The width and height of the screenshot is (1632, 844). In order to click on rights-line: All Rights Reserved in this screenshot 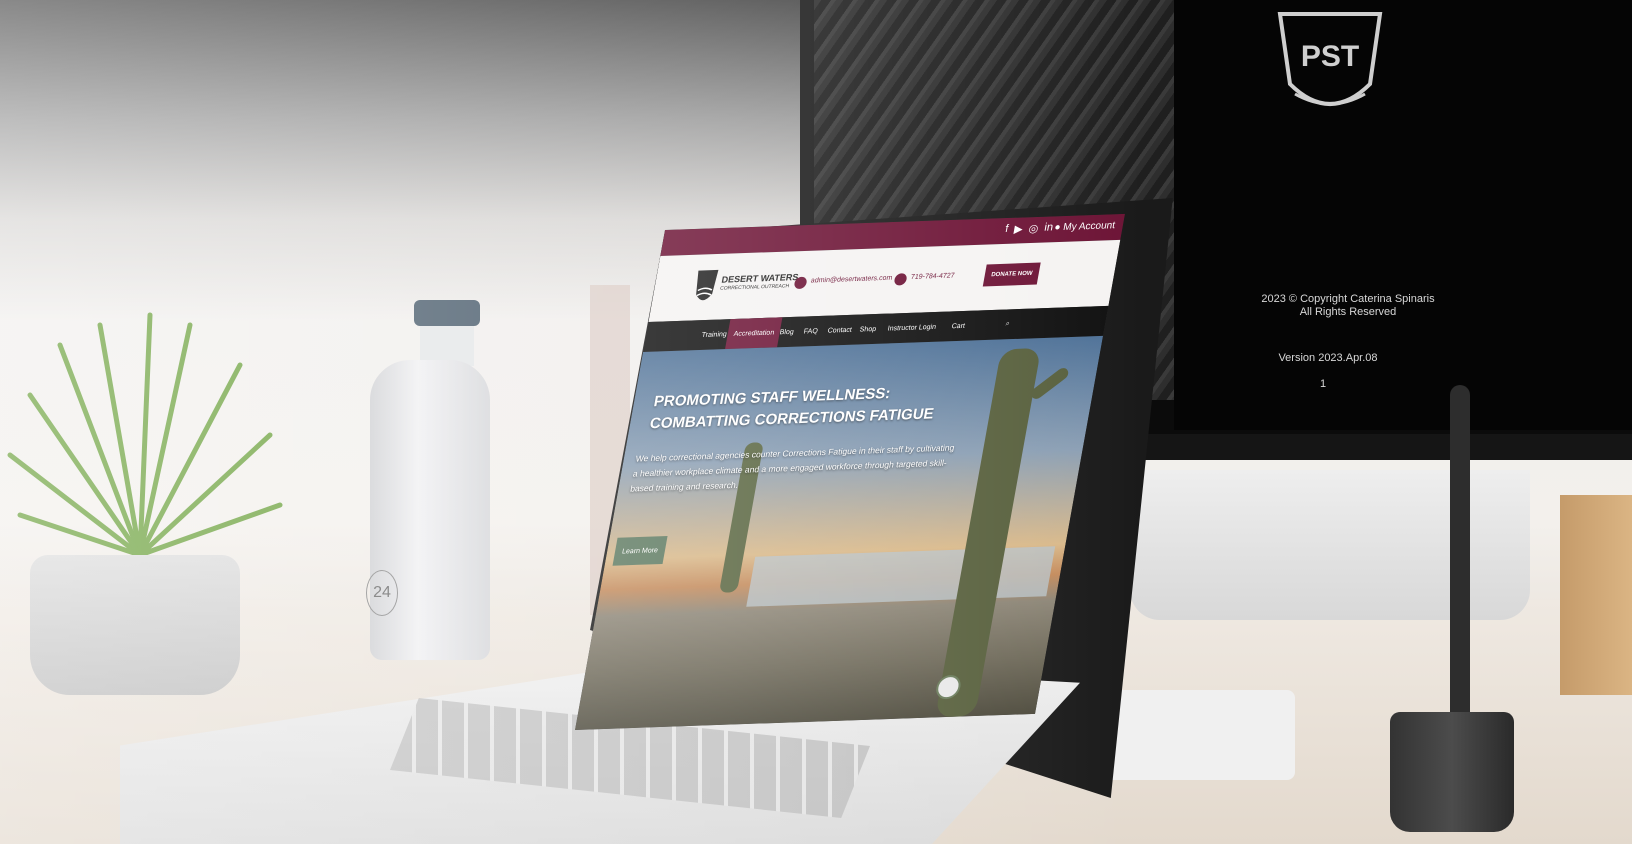, I will do `click(1348, 312)`.